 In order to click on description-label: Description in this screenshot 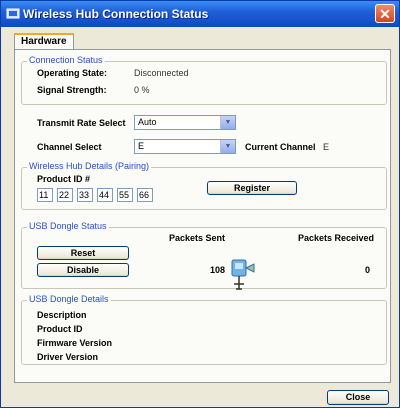, I will do `click(62, 315)`.